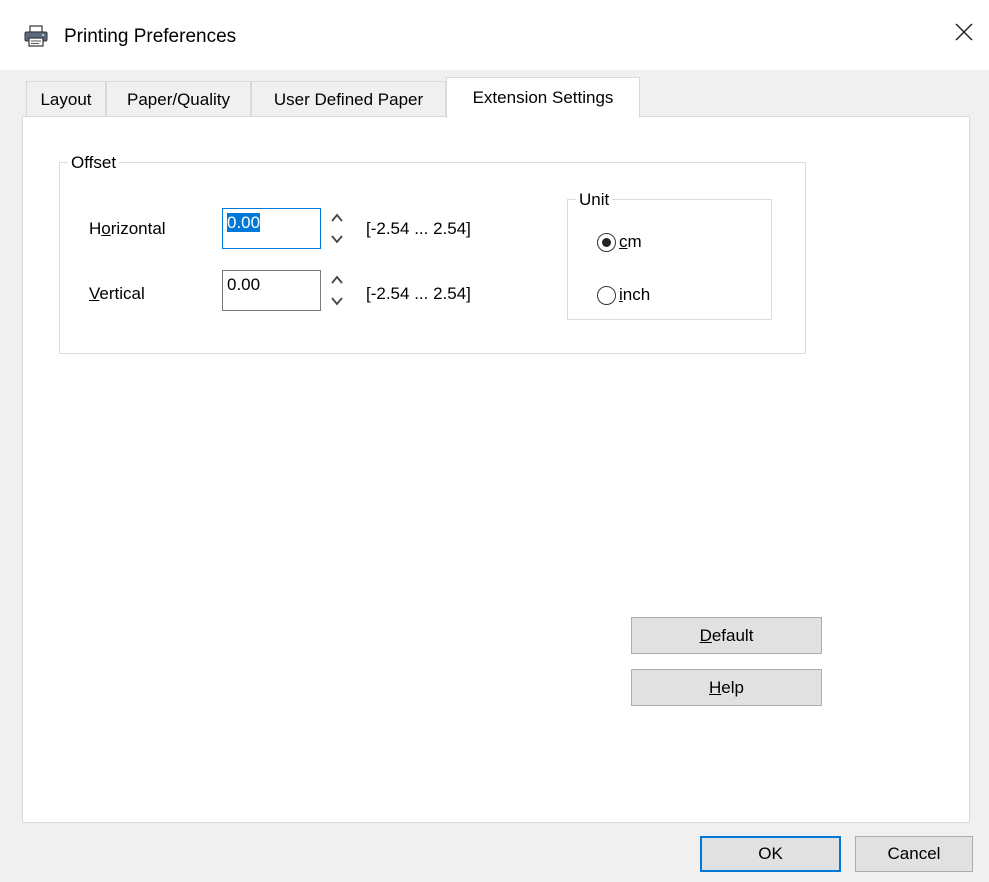  I want to click on button-label: Default, so click(727, 636).